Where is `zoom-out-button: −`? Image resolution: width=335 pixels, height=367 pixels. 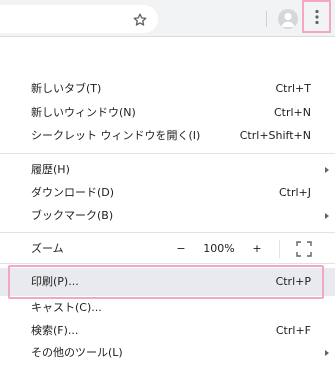
zoom-out-button: − is located at coordinates (181, 249).